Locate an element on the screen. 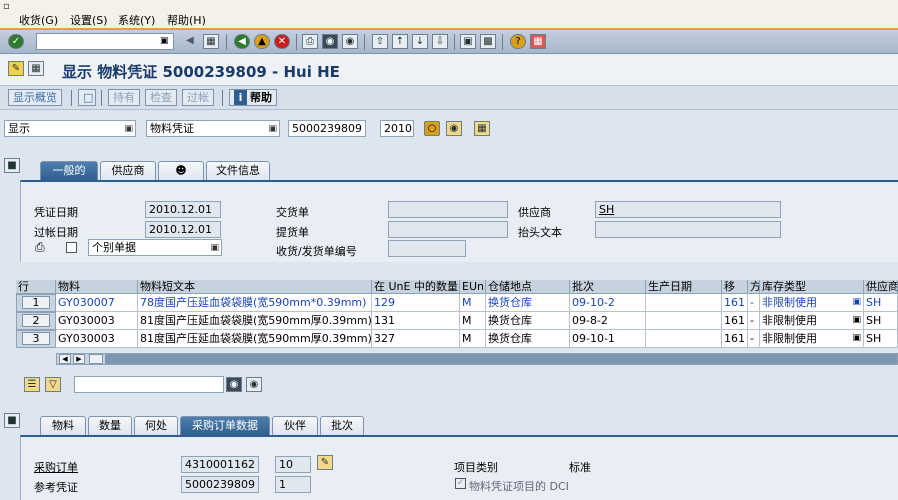  prev-page-icon: ↑ is located at coordinates (400, 41).